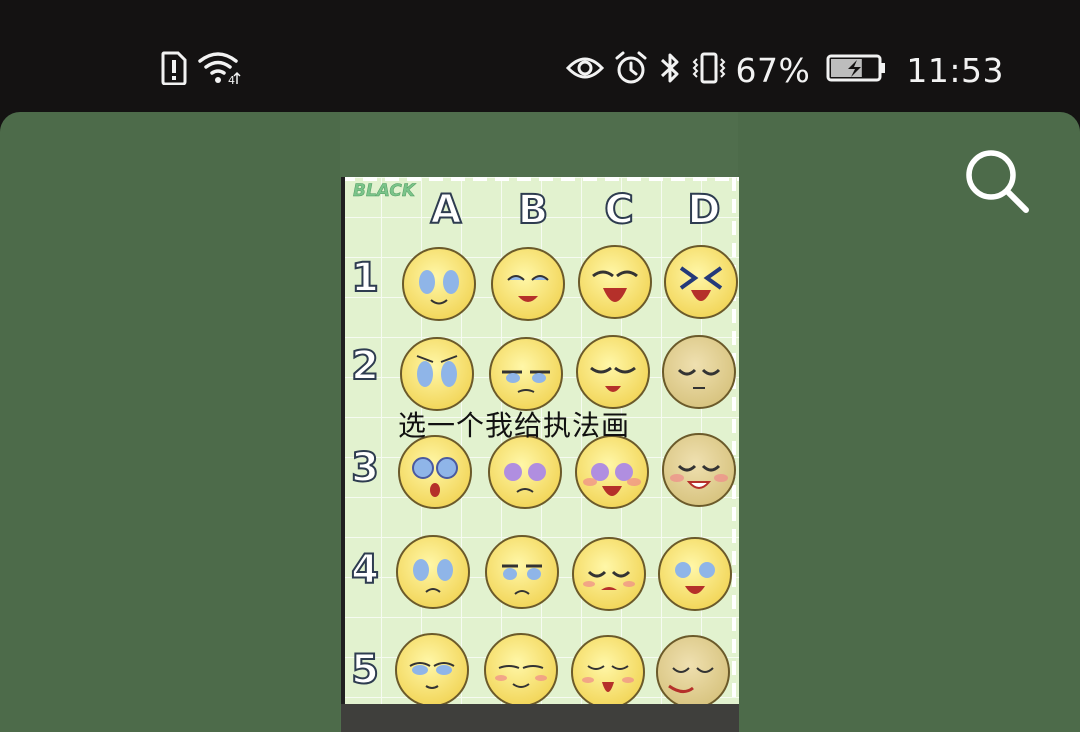  Describe the element at coordinates (365, 468) in the screenshot. I see `row-label-3: 3` at that location.